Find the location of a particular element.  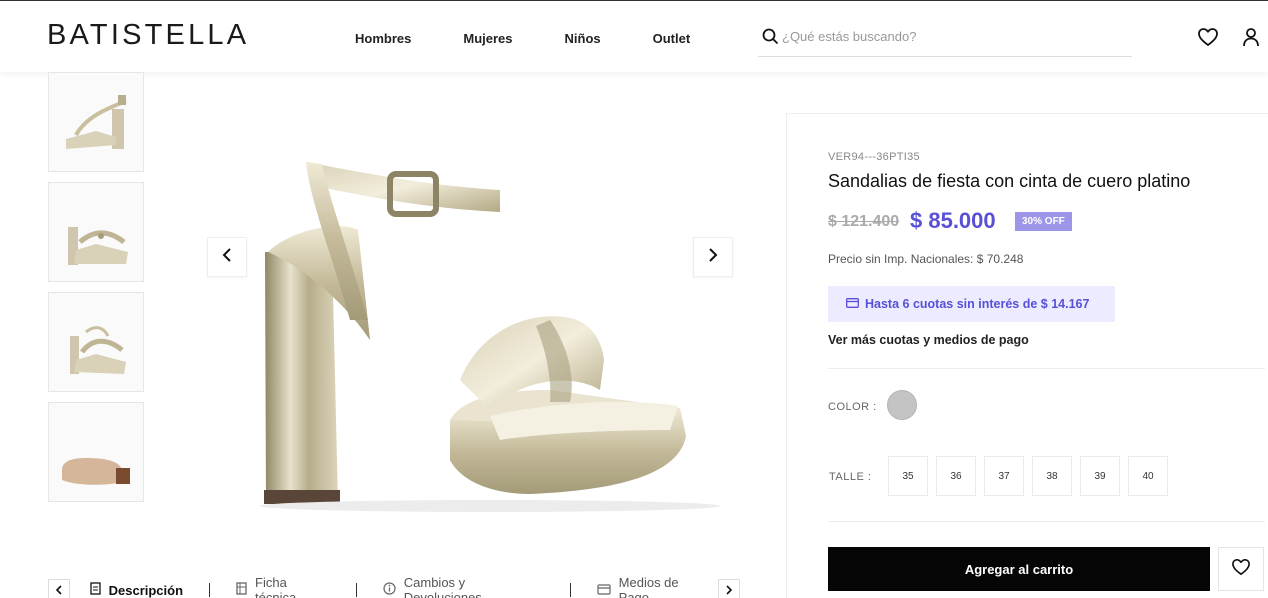

tab-descripcion: Descripción is located at coordinates (136, 590).